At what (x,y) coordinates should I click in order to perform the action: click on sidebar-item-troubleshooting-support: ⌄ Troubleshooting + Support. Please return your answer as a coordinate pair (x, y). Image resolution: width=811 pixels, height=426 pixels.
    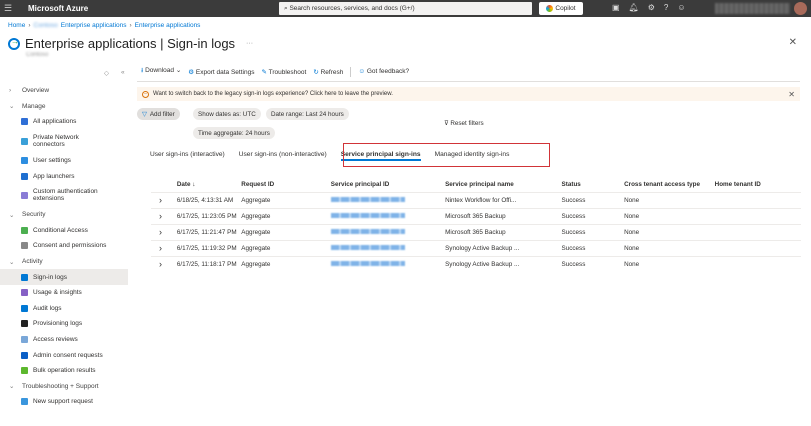
    Looking at the image, I should click on (64, 387).